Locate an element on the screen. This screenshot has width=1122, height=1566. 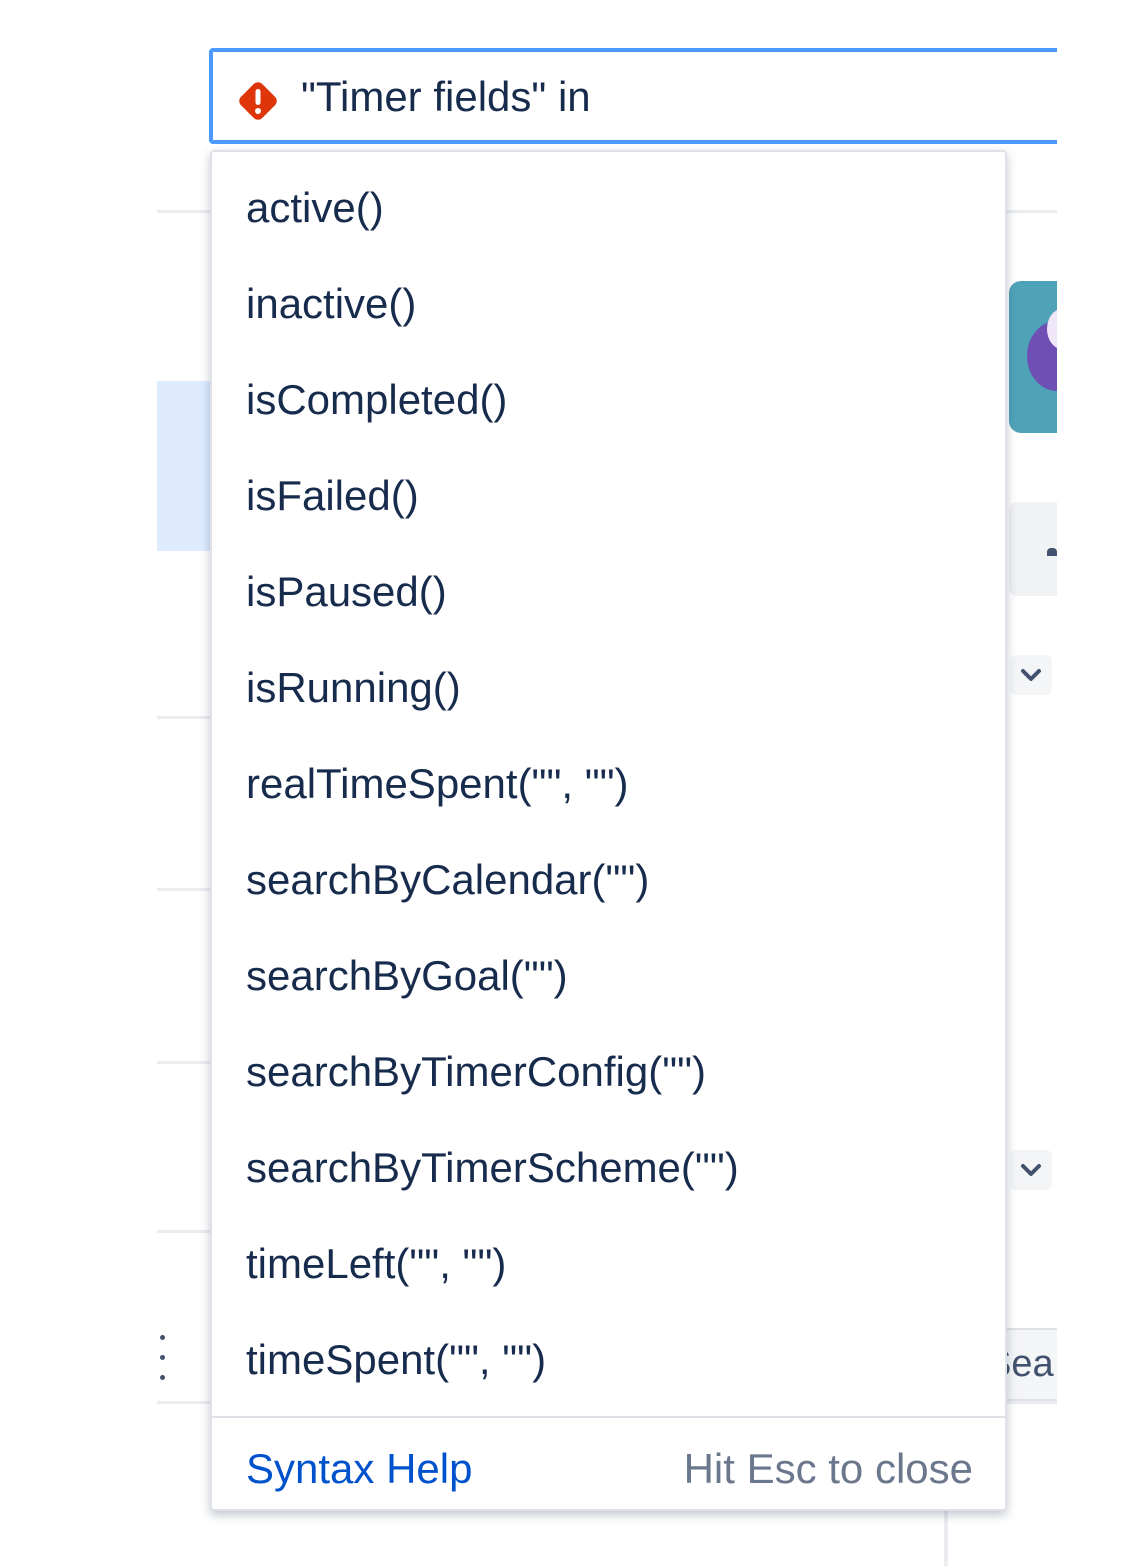
suggestion-item-realtimespent: realTimeSpent("", "") is located at coordinates (608, 784).